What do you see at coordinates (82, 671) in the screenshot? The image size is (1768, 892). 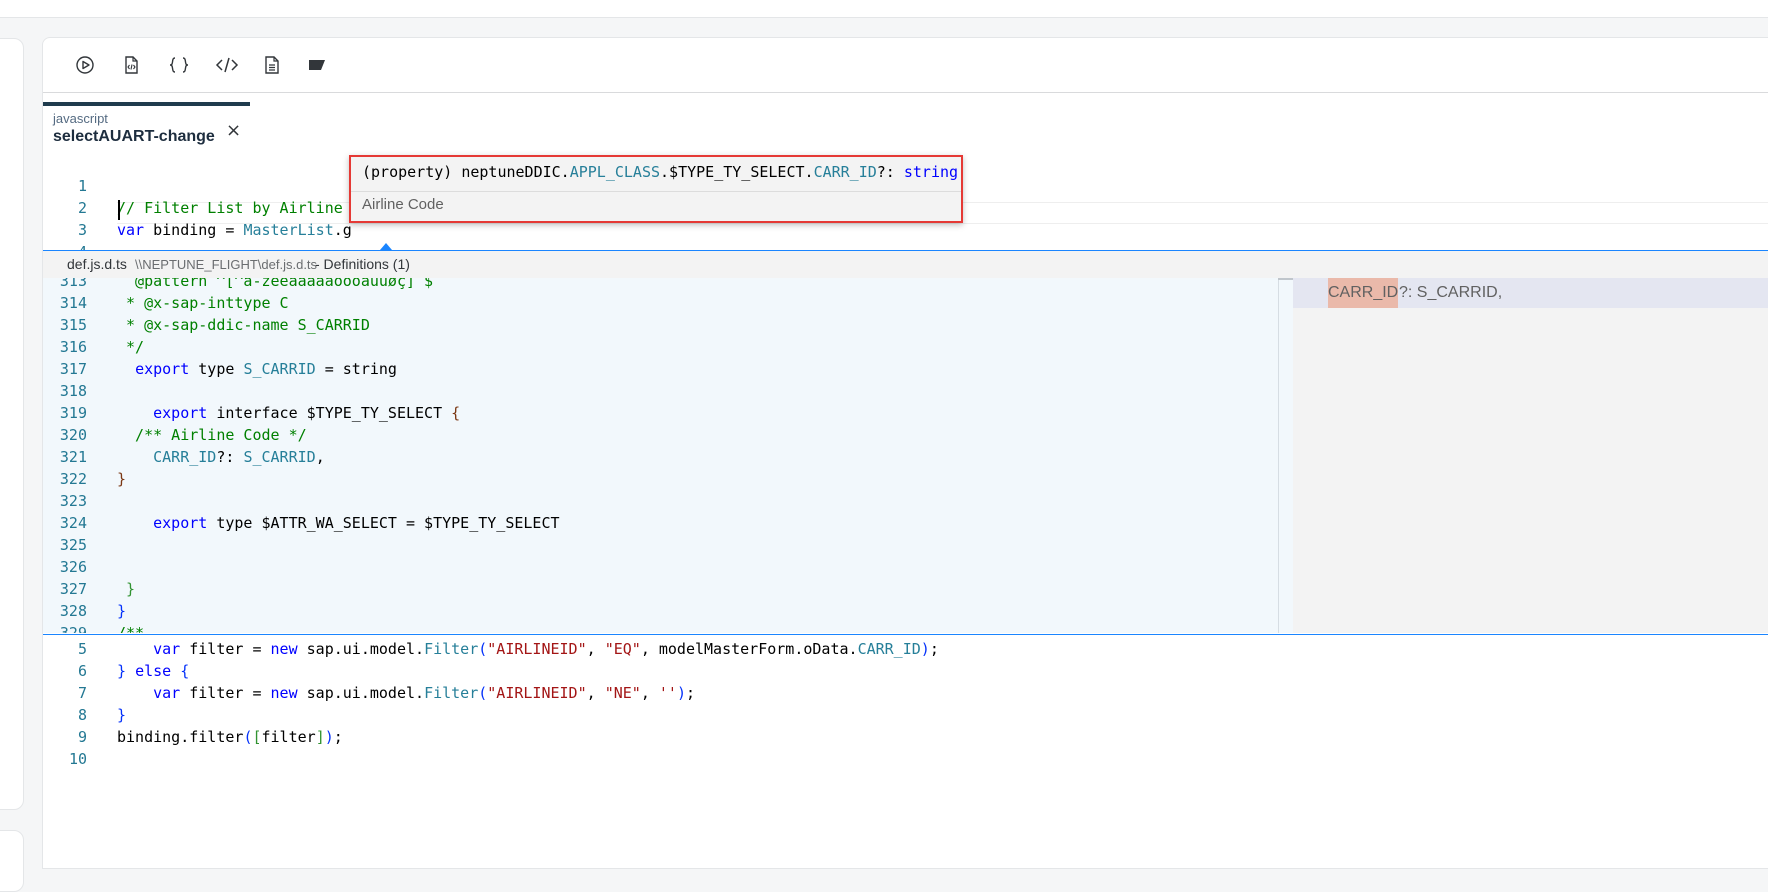 I see `line-number: 6` at bounding box center [82, 671].